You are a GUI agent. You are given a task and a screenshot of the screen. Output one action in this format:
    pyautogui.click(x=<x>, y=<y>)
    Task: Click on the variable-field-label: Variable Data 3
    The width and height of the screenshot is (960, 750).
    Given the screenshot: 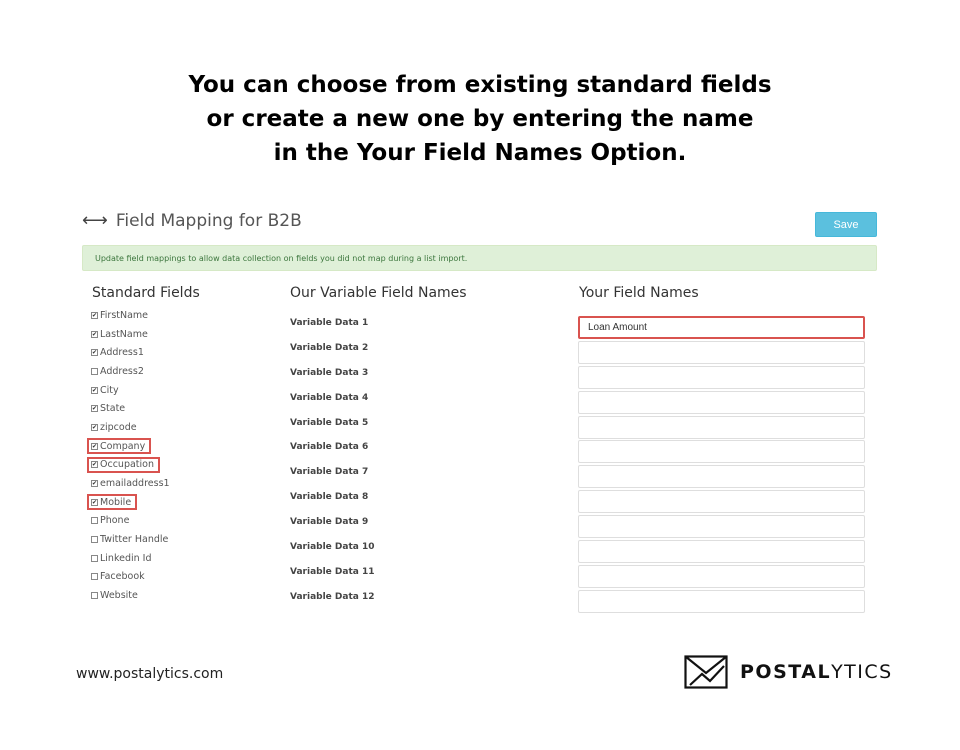 What is the action you would take?
    pyautogui.click(x=329, y=372)
    